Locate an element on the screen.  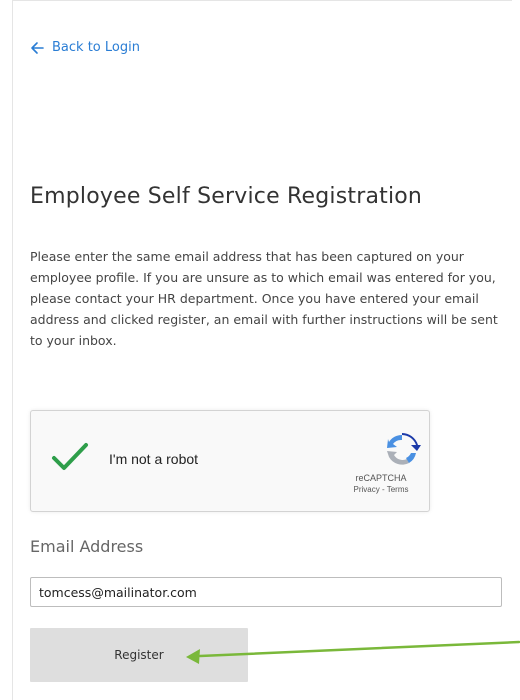
recaptcha-brand: reCAPTCHA is located at coordinates (381, 478).